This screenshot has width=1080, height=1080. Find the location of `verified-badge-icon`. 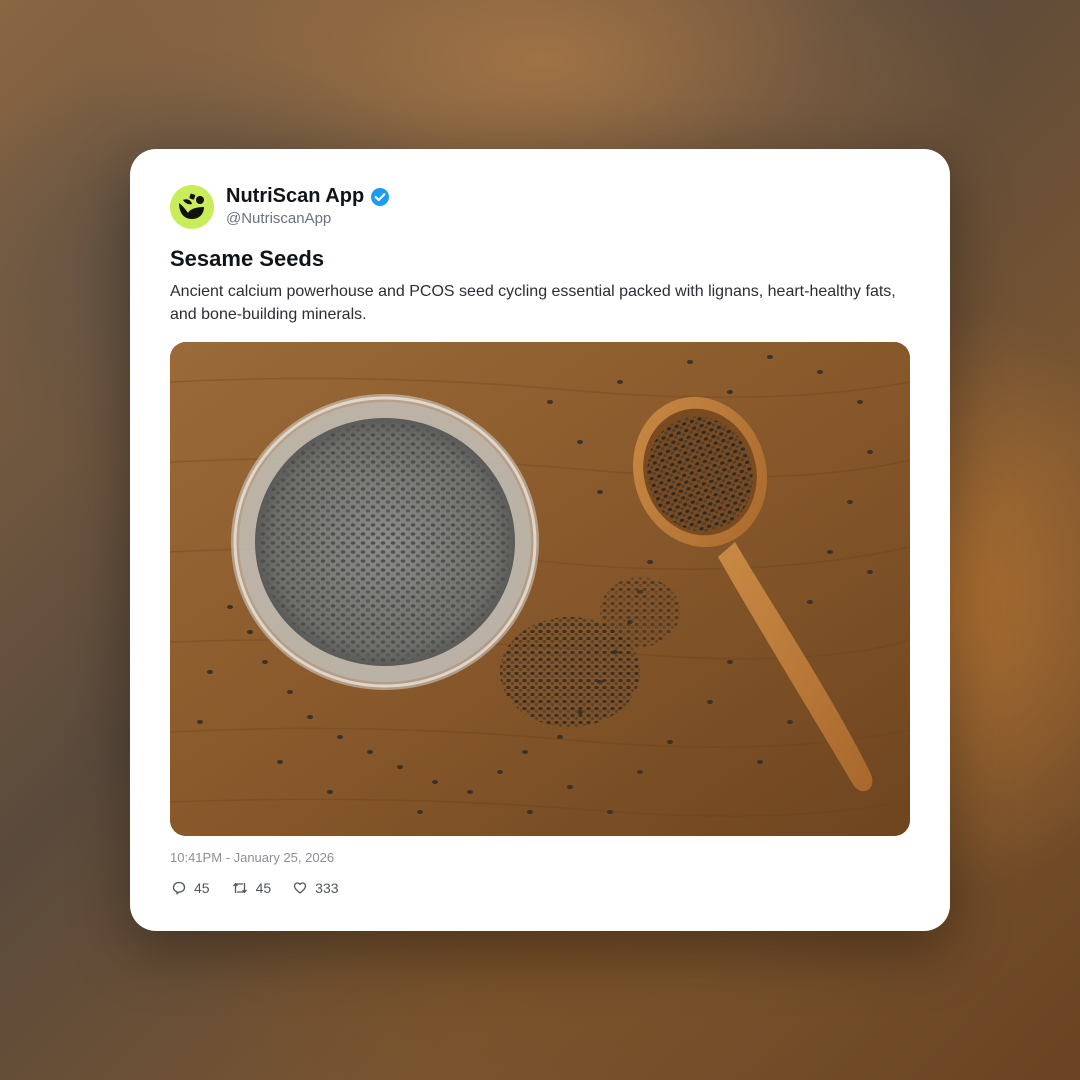

verified-badge-icon is located at coordinates (380, 196).